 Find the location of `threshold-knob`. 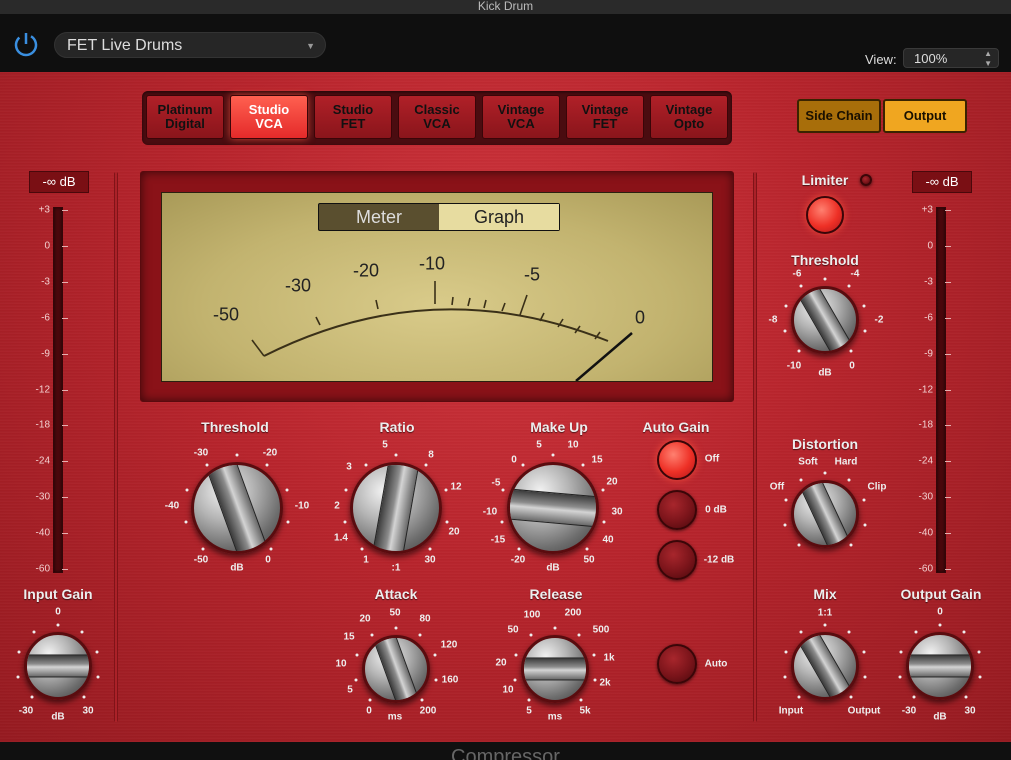

threshold-knob is located at coordinates (237, 508).